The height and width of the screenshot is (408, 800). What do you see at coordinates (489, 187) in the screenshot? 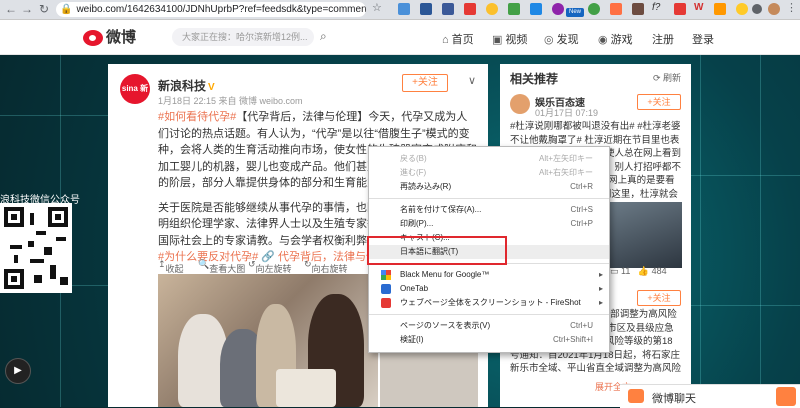
I see `menu-reload: 再読み込み(R) Ctrl+R` at bounding box center [489, 187].